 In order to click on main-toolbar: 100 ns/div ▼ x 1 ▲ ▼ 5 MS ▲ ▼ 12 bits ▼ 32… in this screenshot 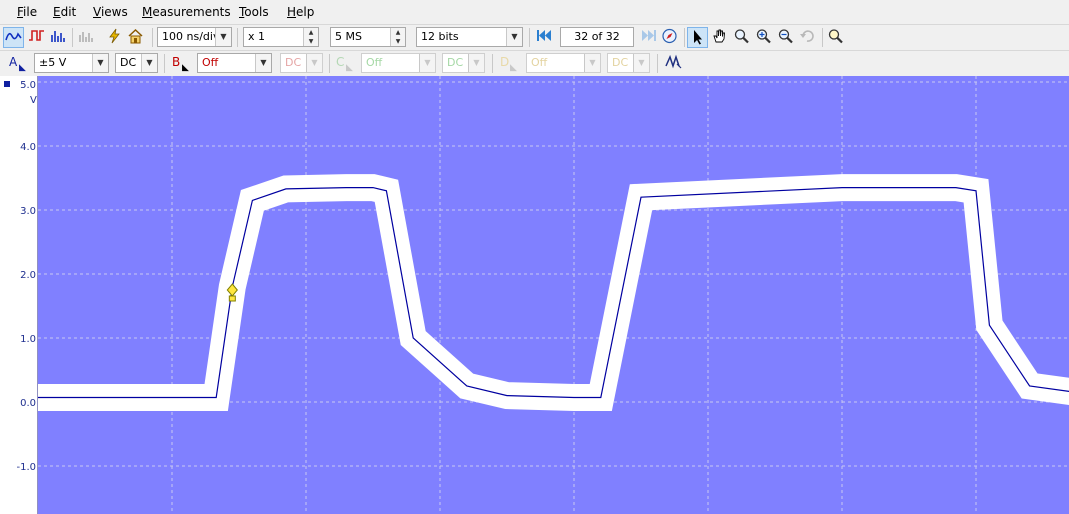, I will do `click(534, 37)`.